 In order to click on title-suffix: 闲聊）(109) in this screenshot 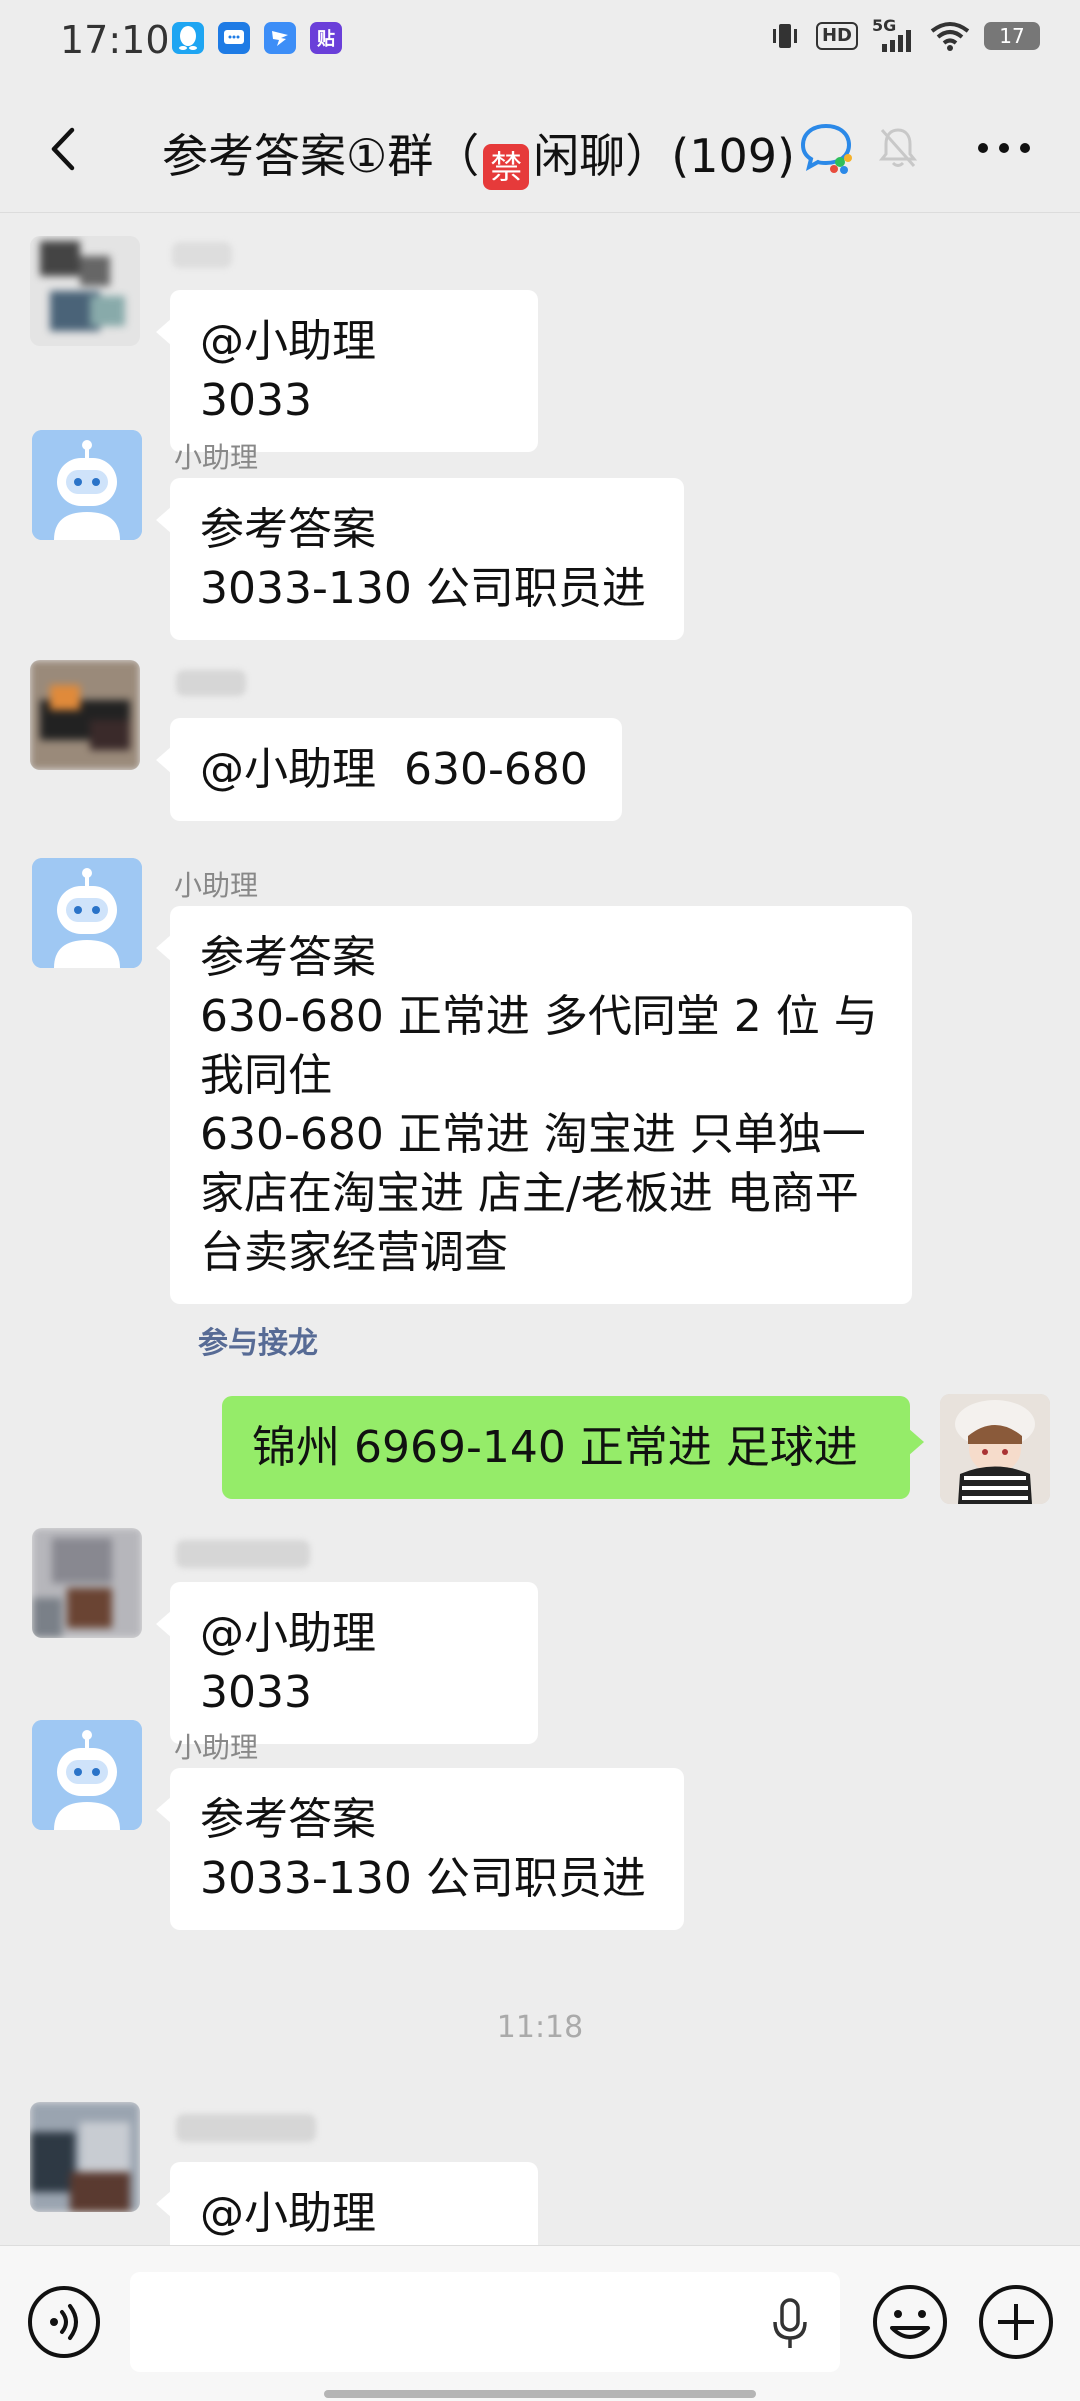, I will do `click(664, 156)`.